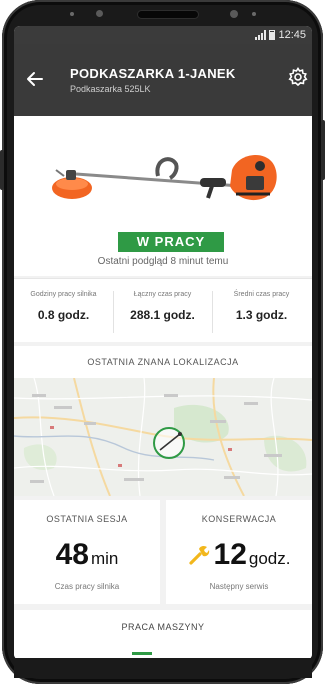 The width and height of the screenshot is (325, 684). I want to click on maintenance-card: KONSERWACJA 12 godz. Następny serwis, so click(239, 552).